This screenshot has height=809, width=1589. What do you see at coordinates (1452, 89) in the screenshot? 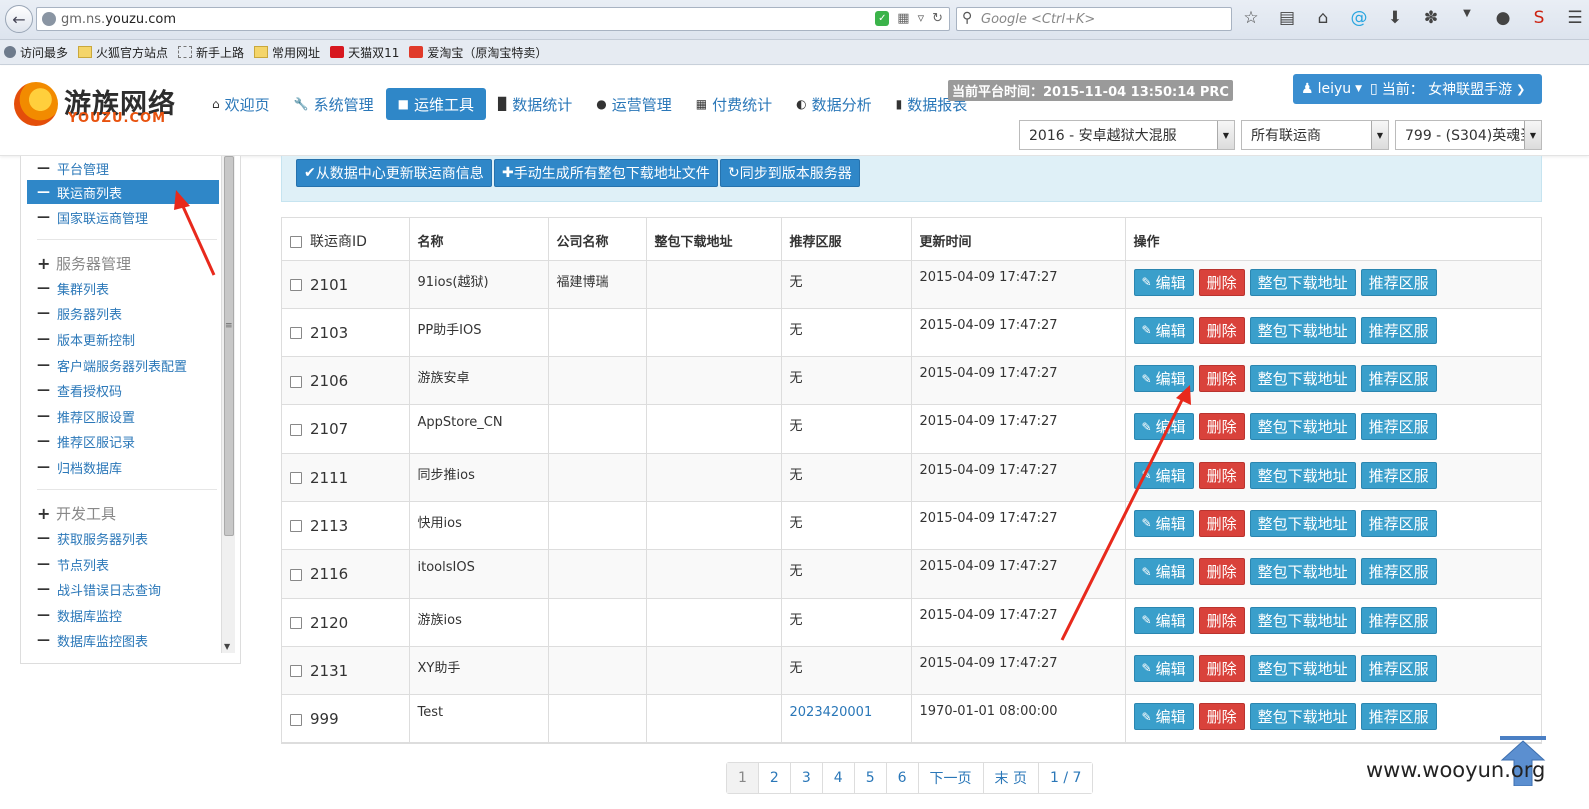
I see `platform-menu-button: ▯ 当前： 女神联盟手游 ❯` at bounding box center [1452, 89].